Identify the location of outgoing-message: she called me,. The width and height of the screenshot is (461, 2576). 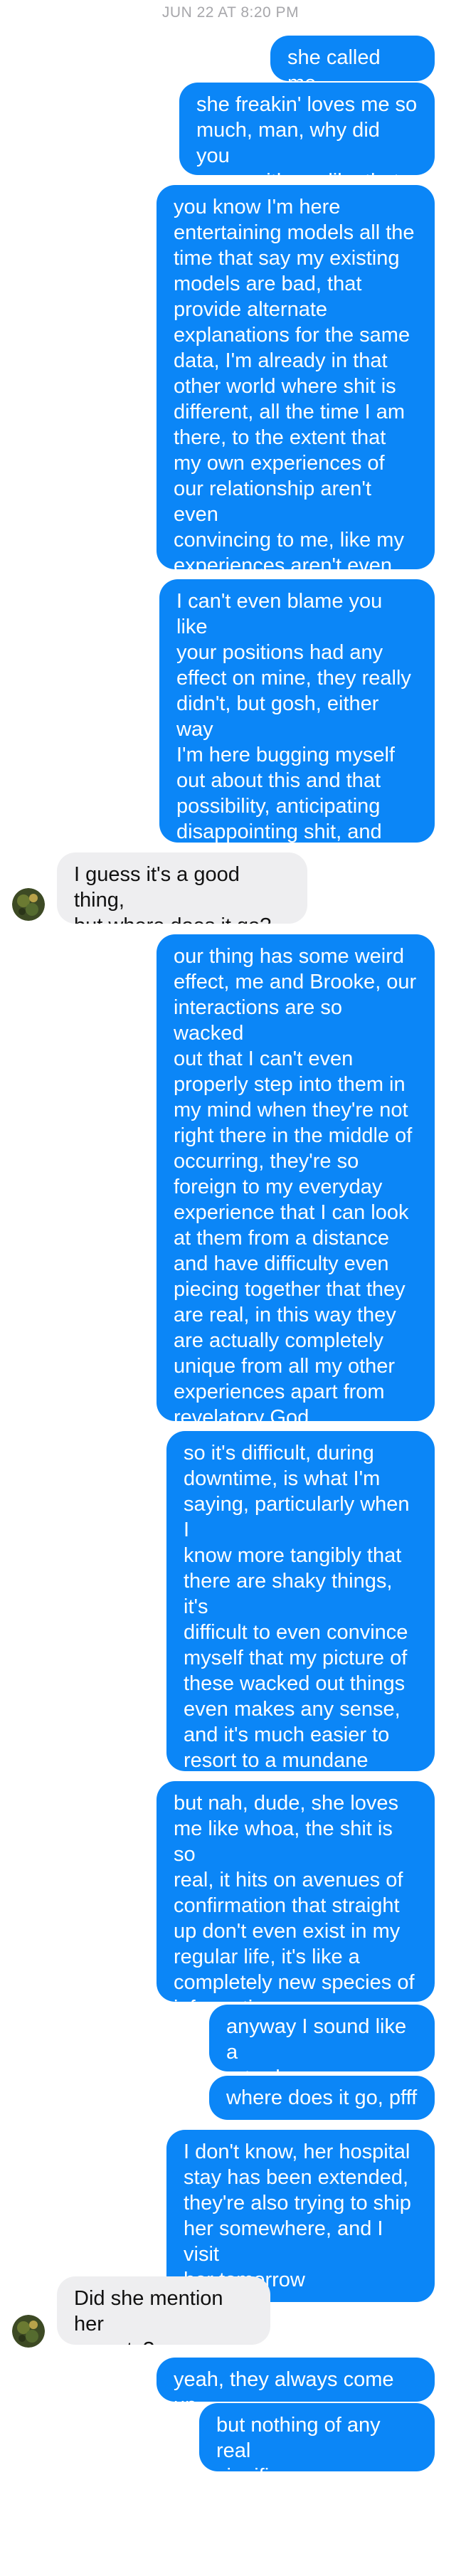
(352, 59).